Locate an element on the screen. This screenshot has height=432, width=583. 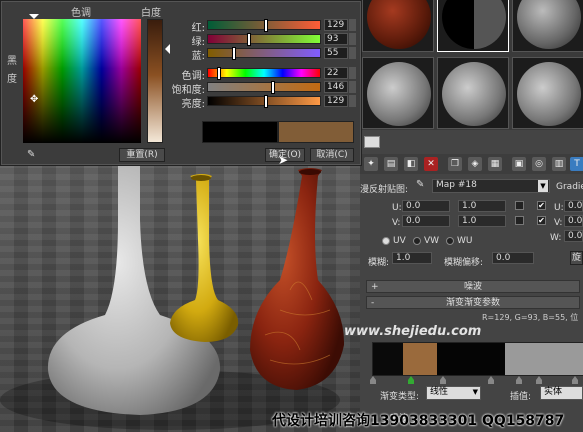
old-color-swatch is located at coordinates (240, 132).